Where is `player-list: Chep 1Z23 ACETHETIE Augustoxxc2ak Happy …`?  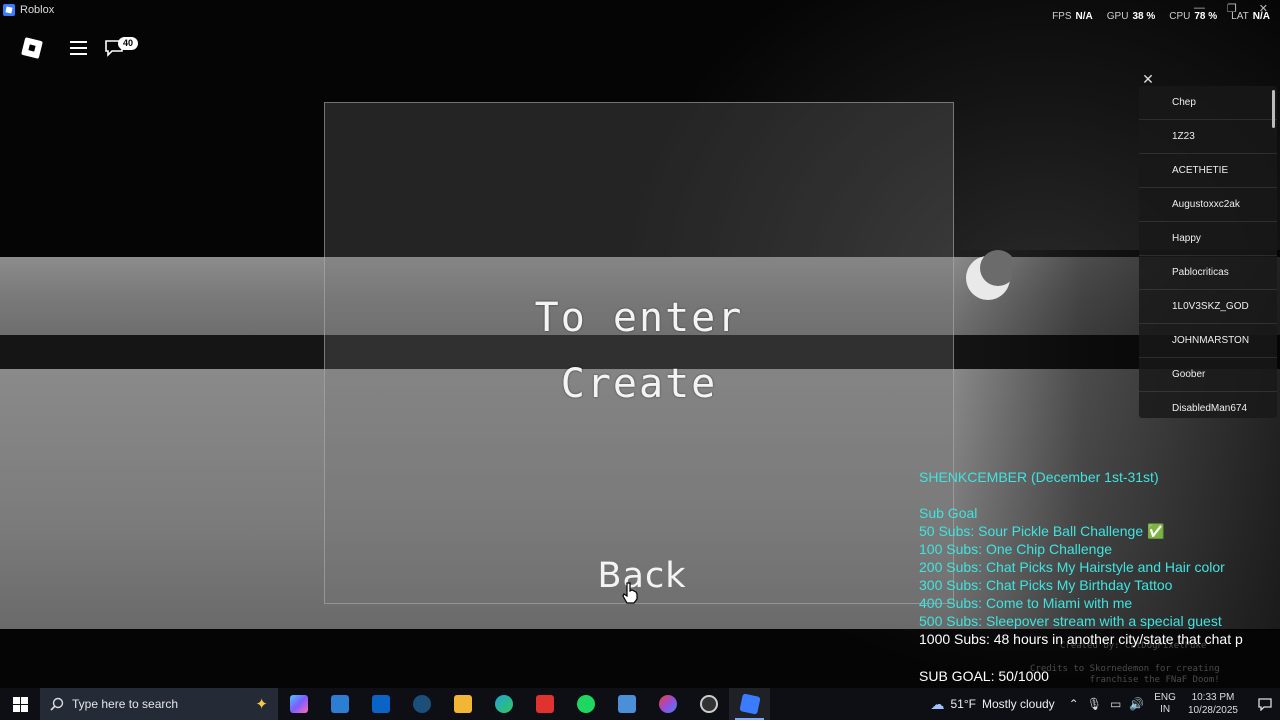 player-list: Chep 1Z23 ACETHETIE Augustoxxc2ak Happy … is located at coordinates (1208, 252).